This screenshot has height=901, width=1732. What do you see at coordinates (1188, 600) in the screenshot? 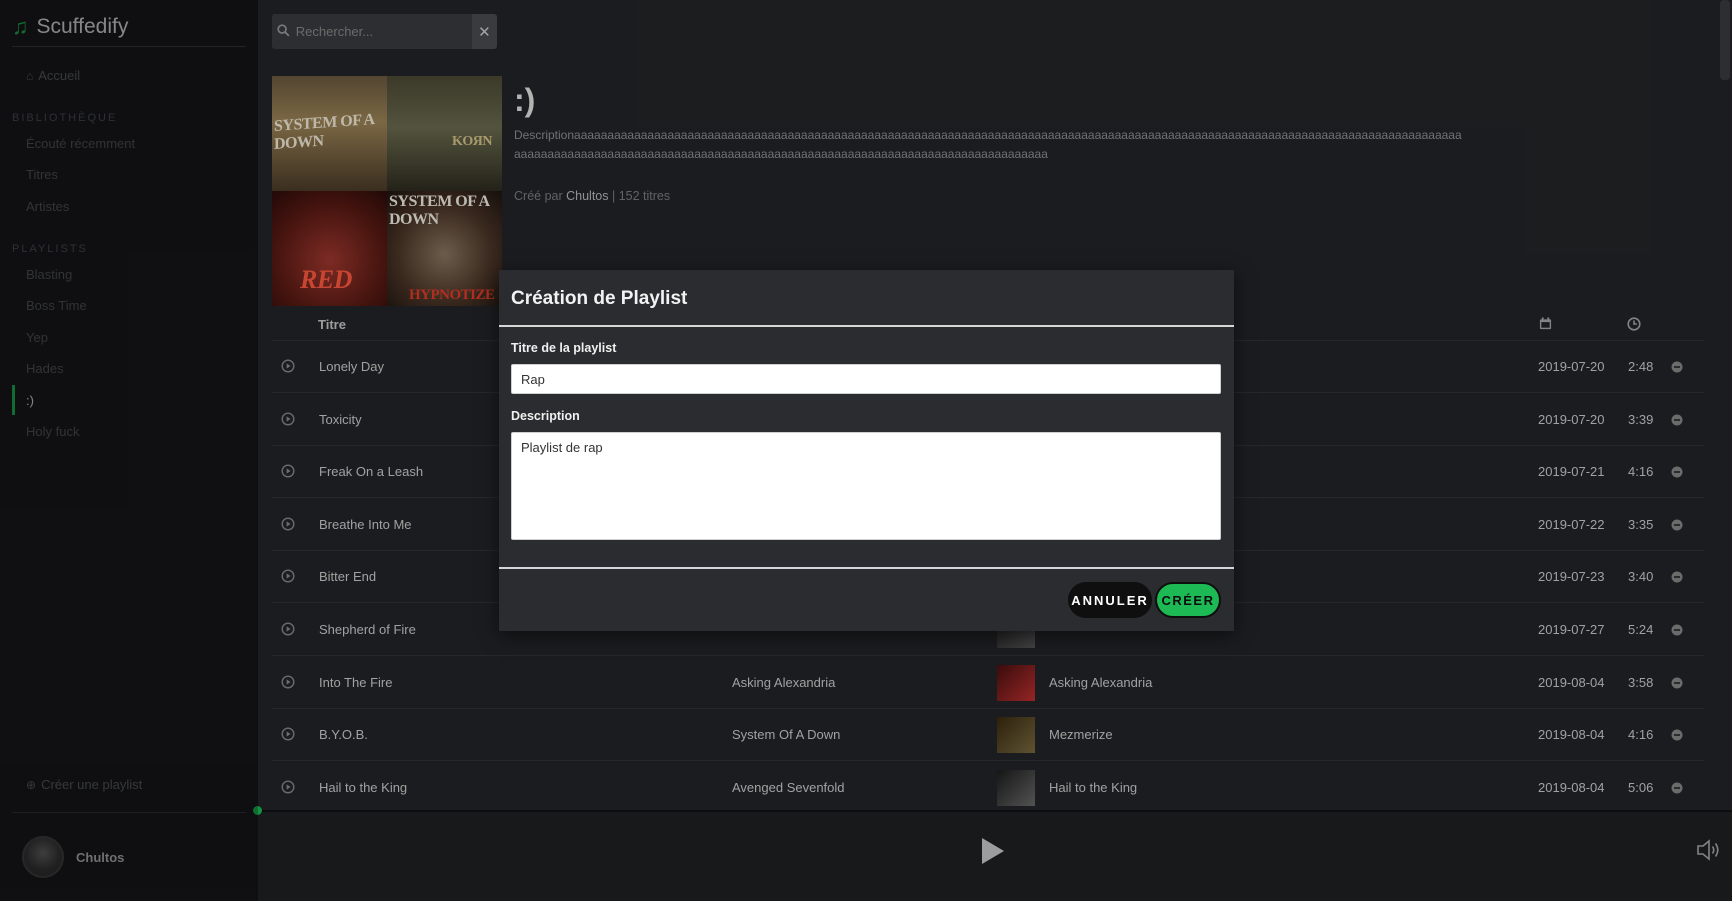
I see `create-button: CRÉER` at bounding box center [1188, 600].